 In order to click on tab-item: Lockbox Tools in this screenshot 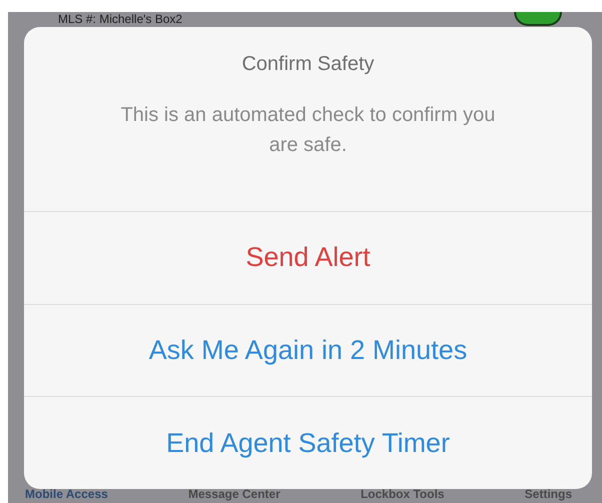, I will do `click(402, 494)`.